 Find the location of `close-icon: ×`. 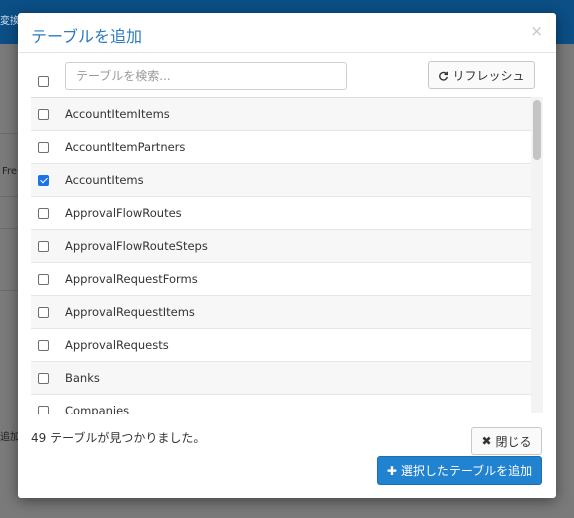

close-icon: × is located at coordinates (536, 31).